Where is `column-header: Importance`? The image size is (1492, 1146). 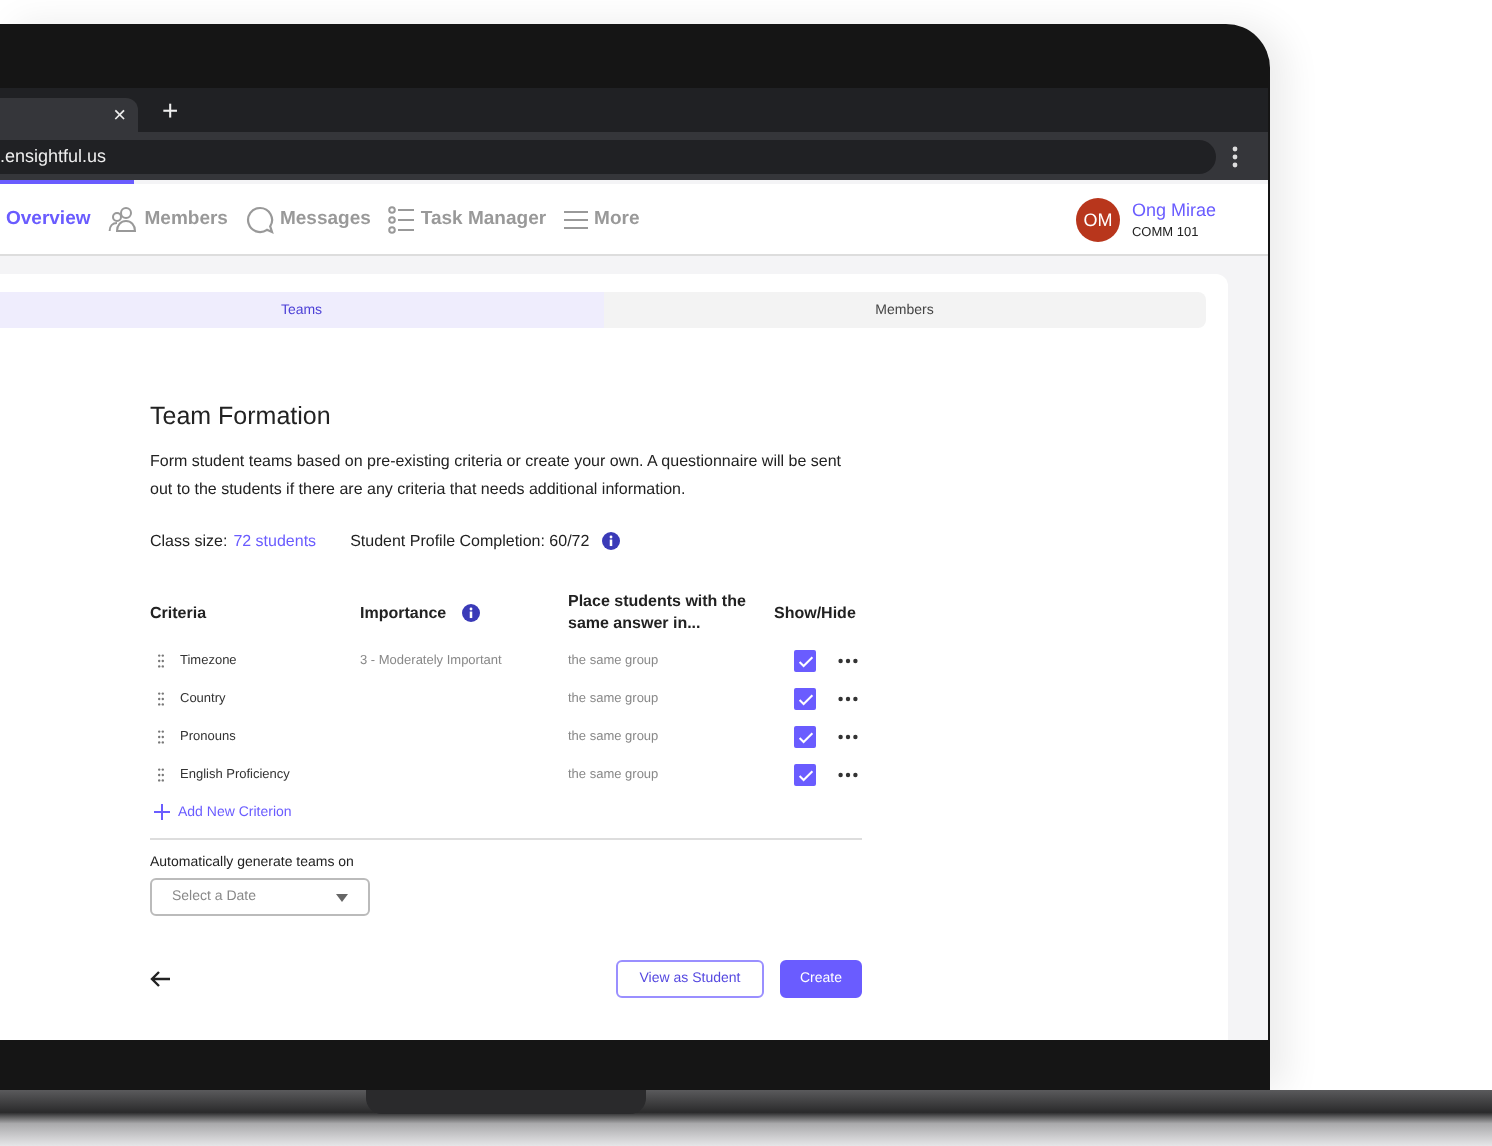 column-header: Importance is located at coordinates (403, 612).